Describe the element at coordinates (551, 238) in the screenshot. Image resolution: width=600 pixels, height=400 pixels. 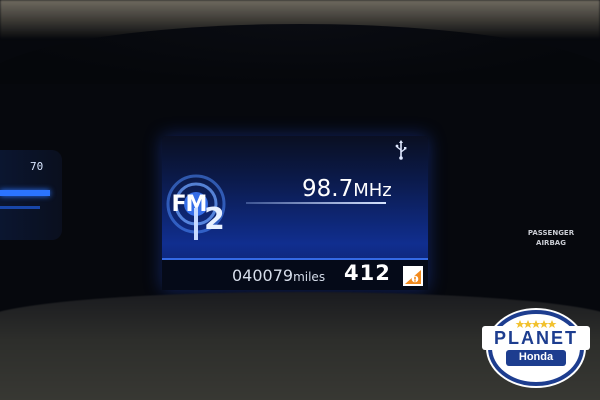
I see `passenger-airbag-indicator: PASSENGER AIRBAG` at that location.